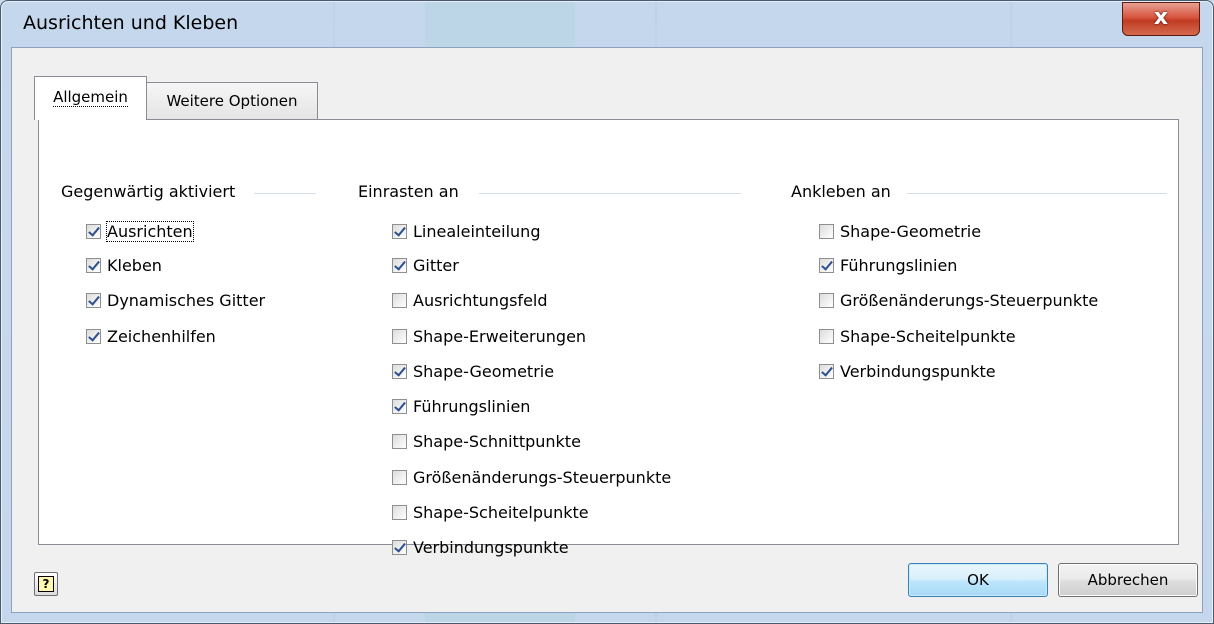 The height and width of the screenshot is (624, 1214). I want to click on checkbox-shape-geometrie-glue: Shape-Geometrie, so click(900, 231).